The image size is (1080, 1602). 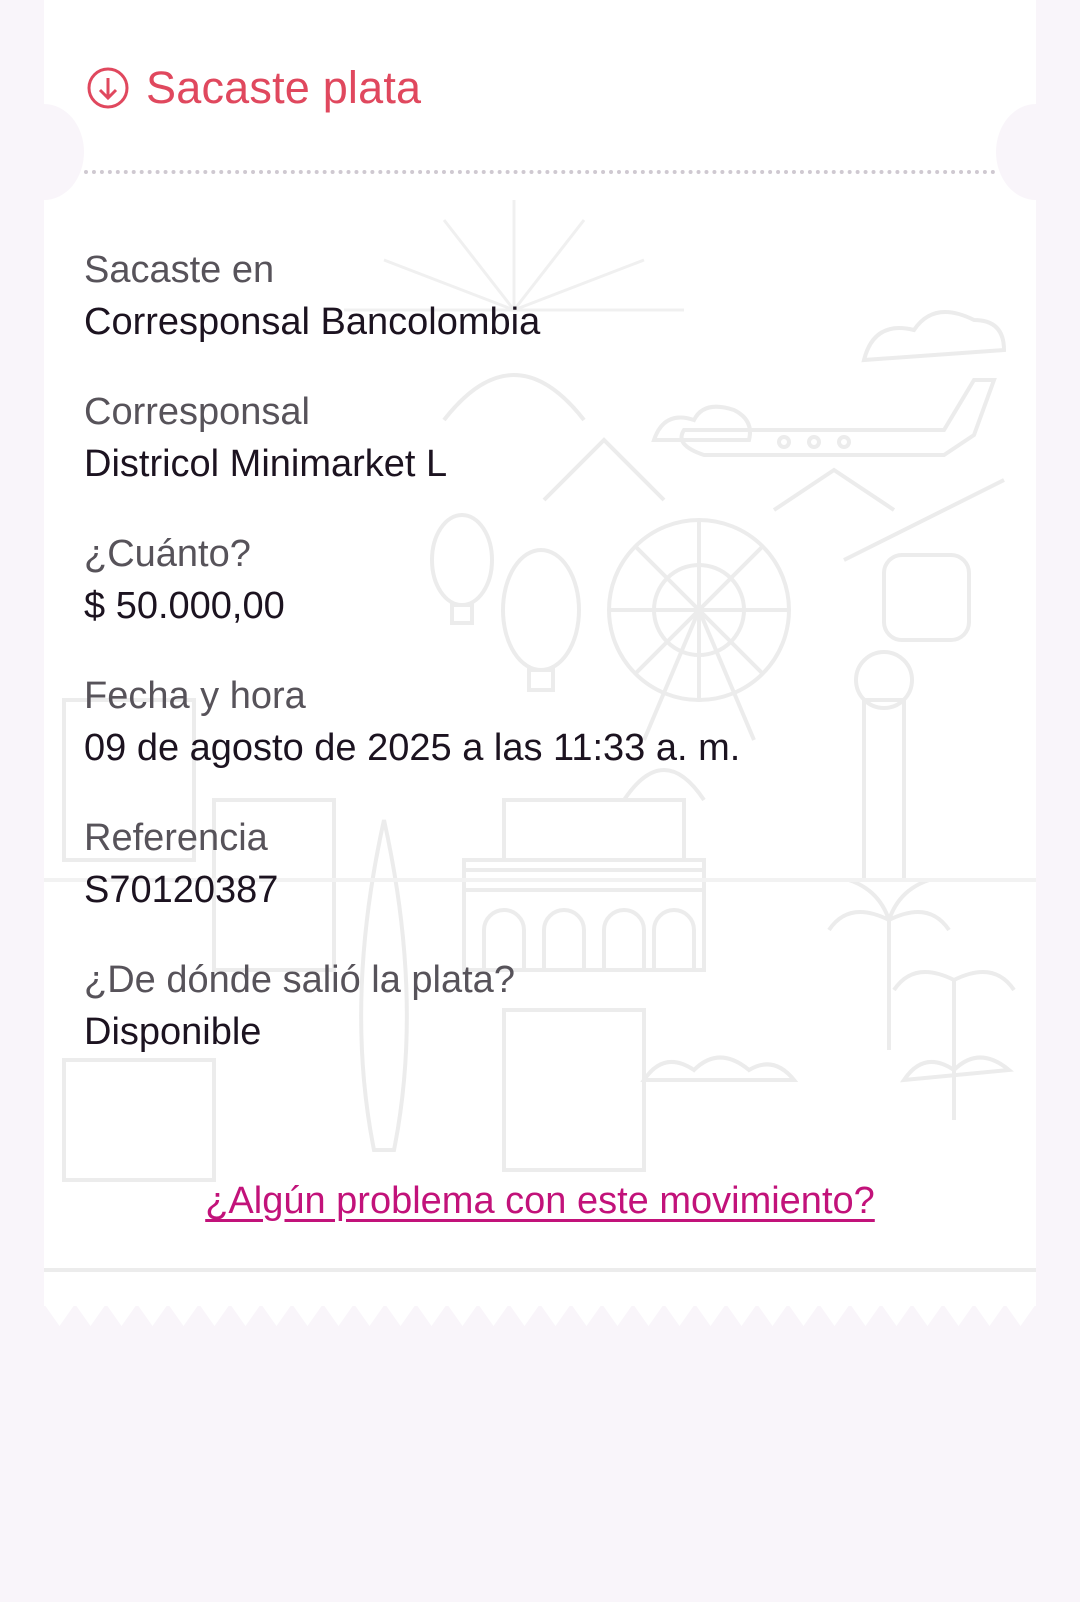 I want to click on detail-label: ¿De dónde salió la plata?, so click(x=299, y=980).